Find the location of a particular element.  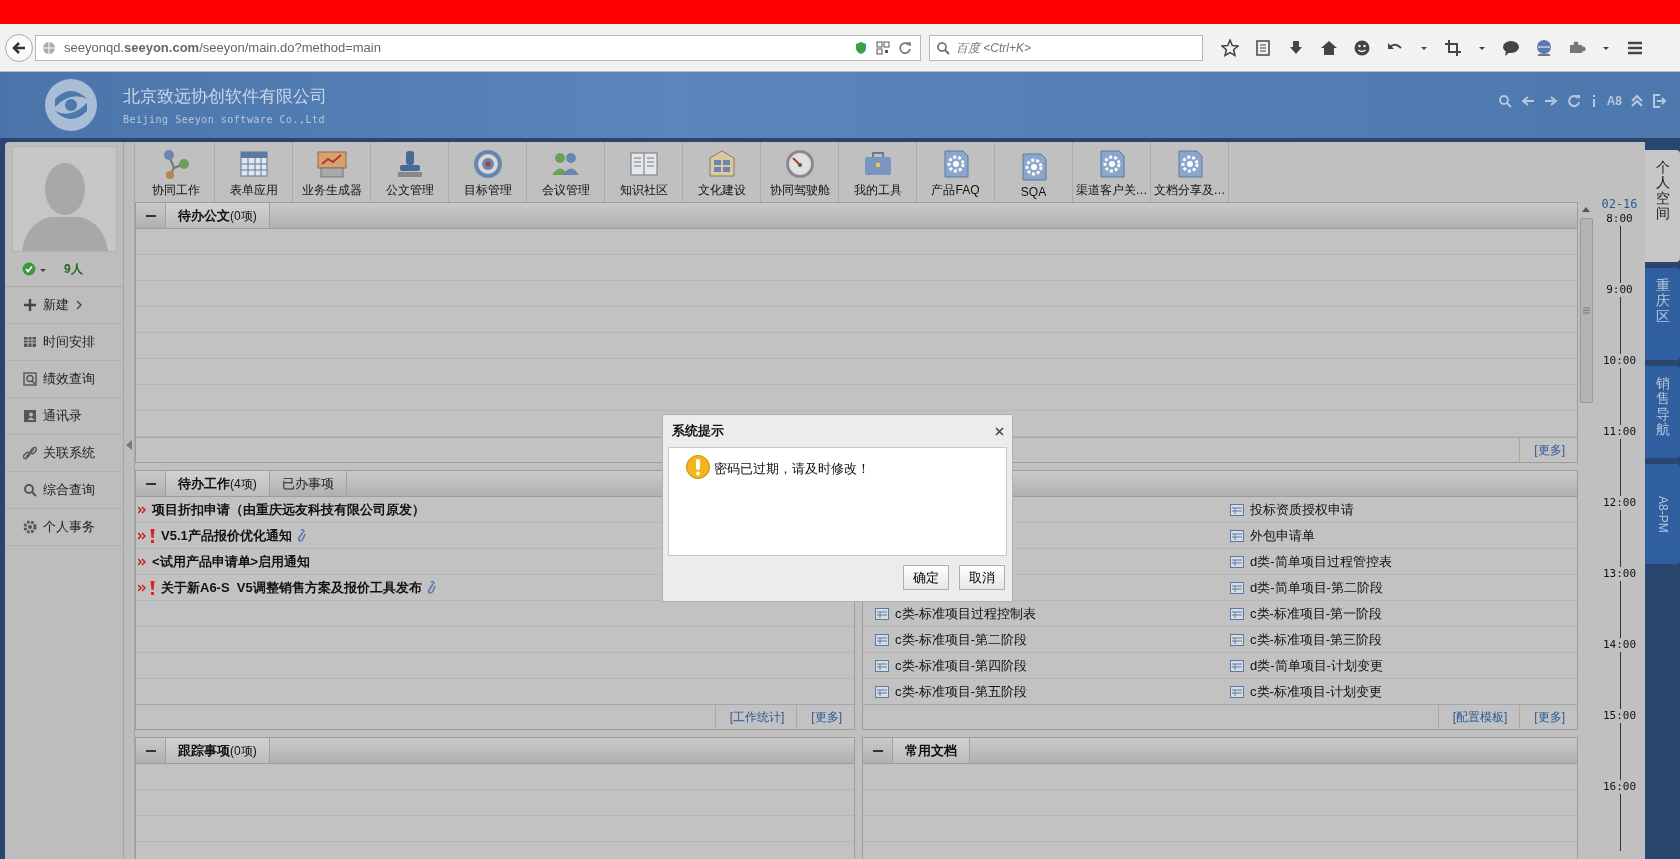

search-icon is located at coordinates (1504, 101).